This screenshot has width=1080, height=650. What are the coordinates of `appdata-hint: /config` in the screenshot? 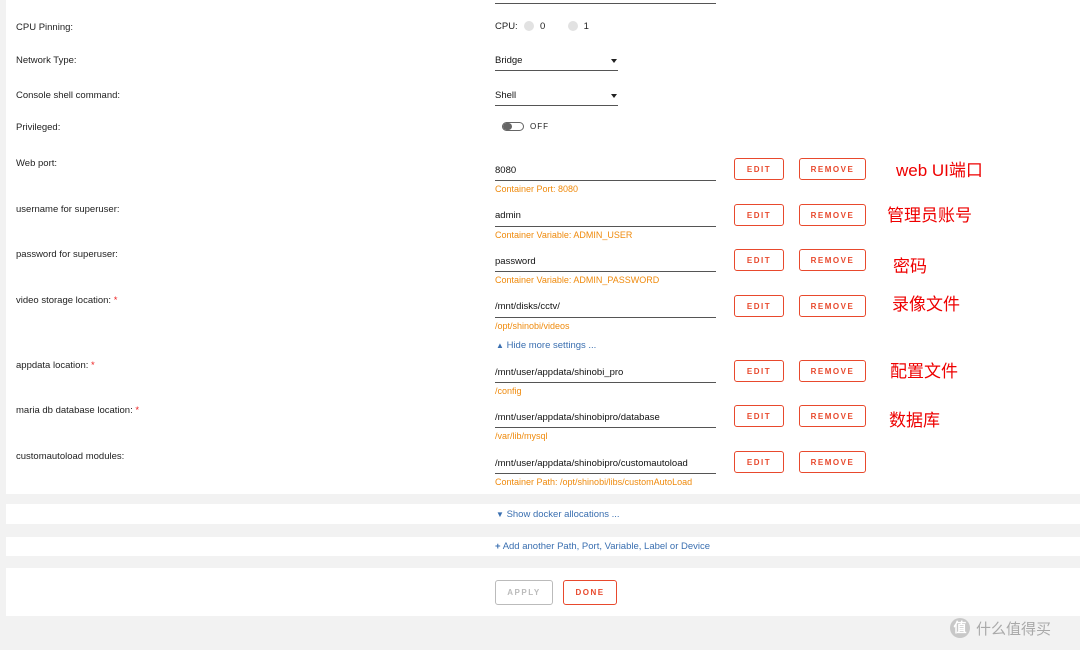 It's located at (508, 391).